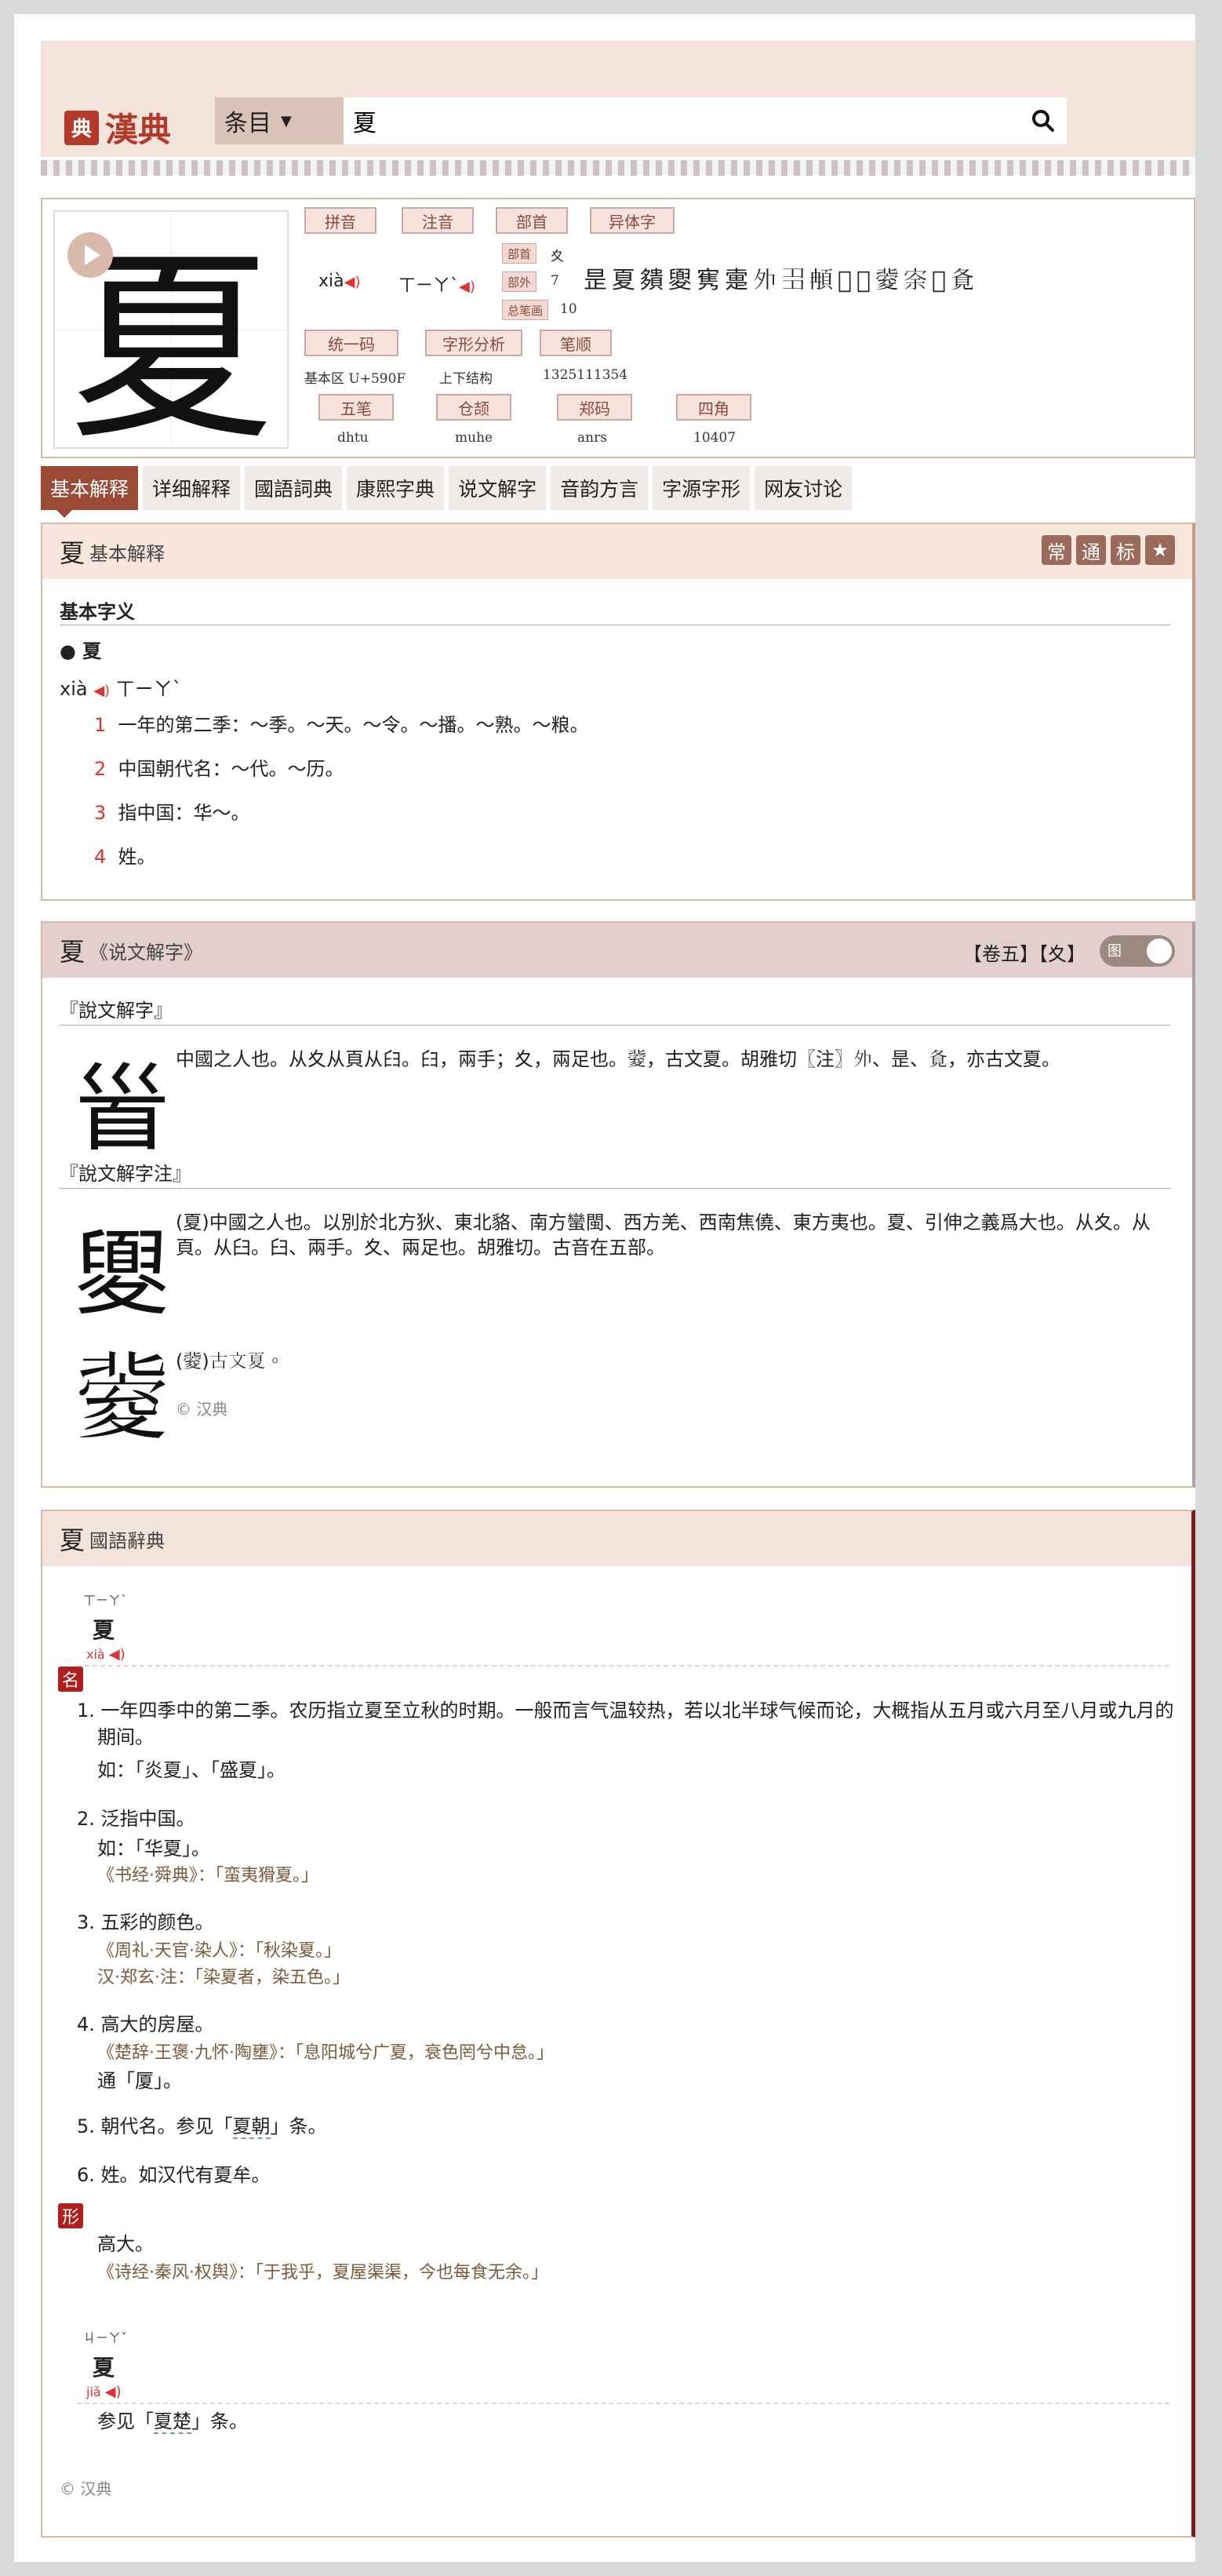 This screenshot has width=1222, height=2576. What do you see at coordinates (106, 1600) in the screenshot?
I see `entry-zhuyin: ㄒㄧㄚˋ` at bounding box center [106, 1600].